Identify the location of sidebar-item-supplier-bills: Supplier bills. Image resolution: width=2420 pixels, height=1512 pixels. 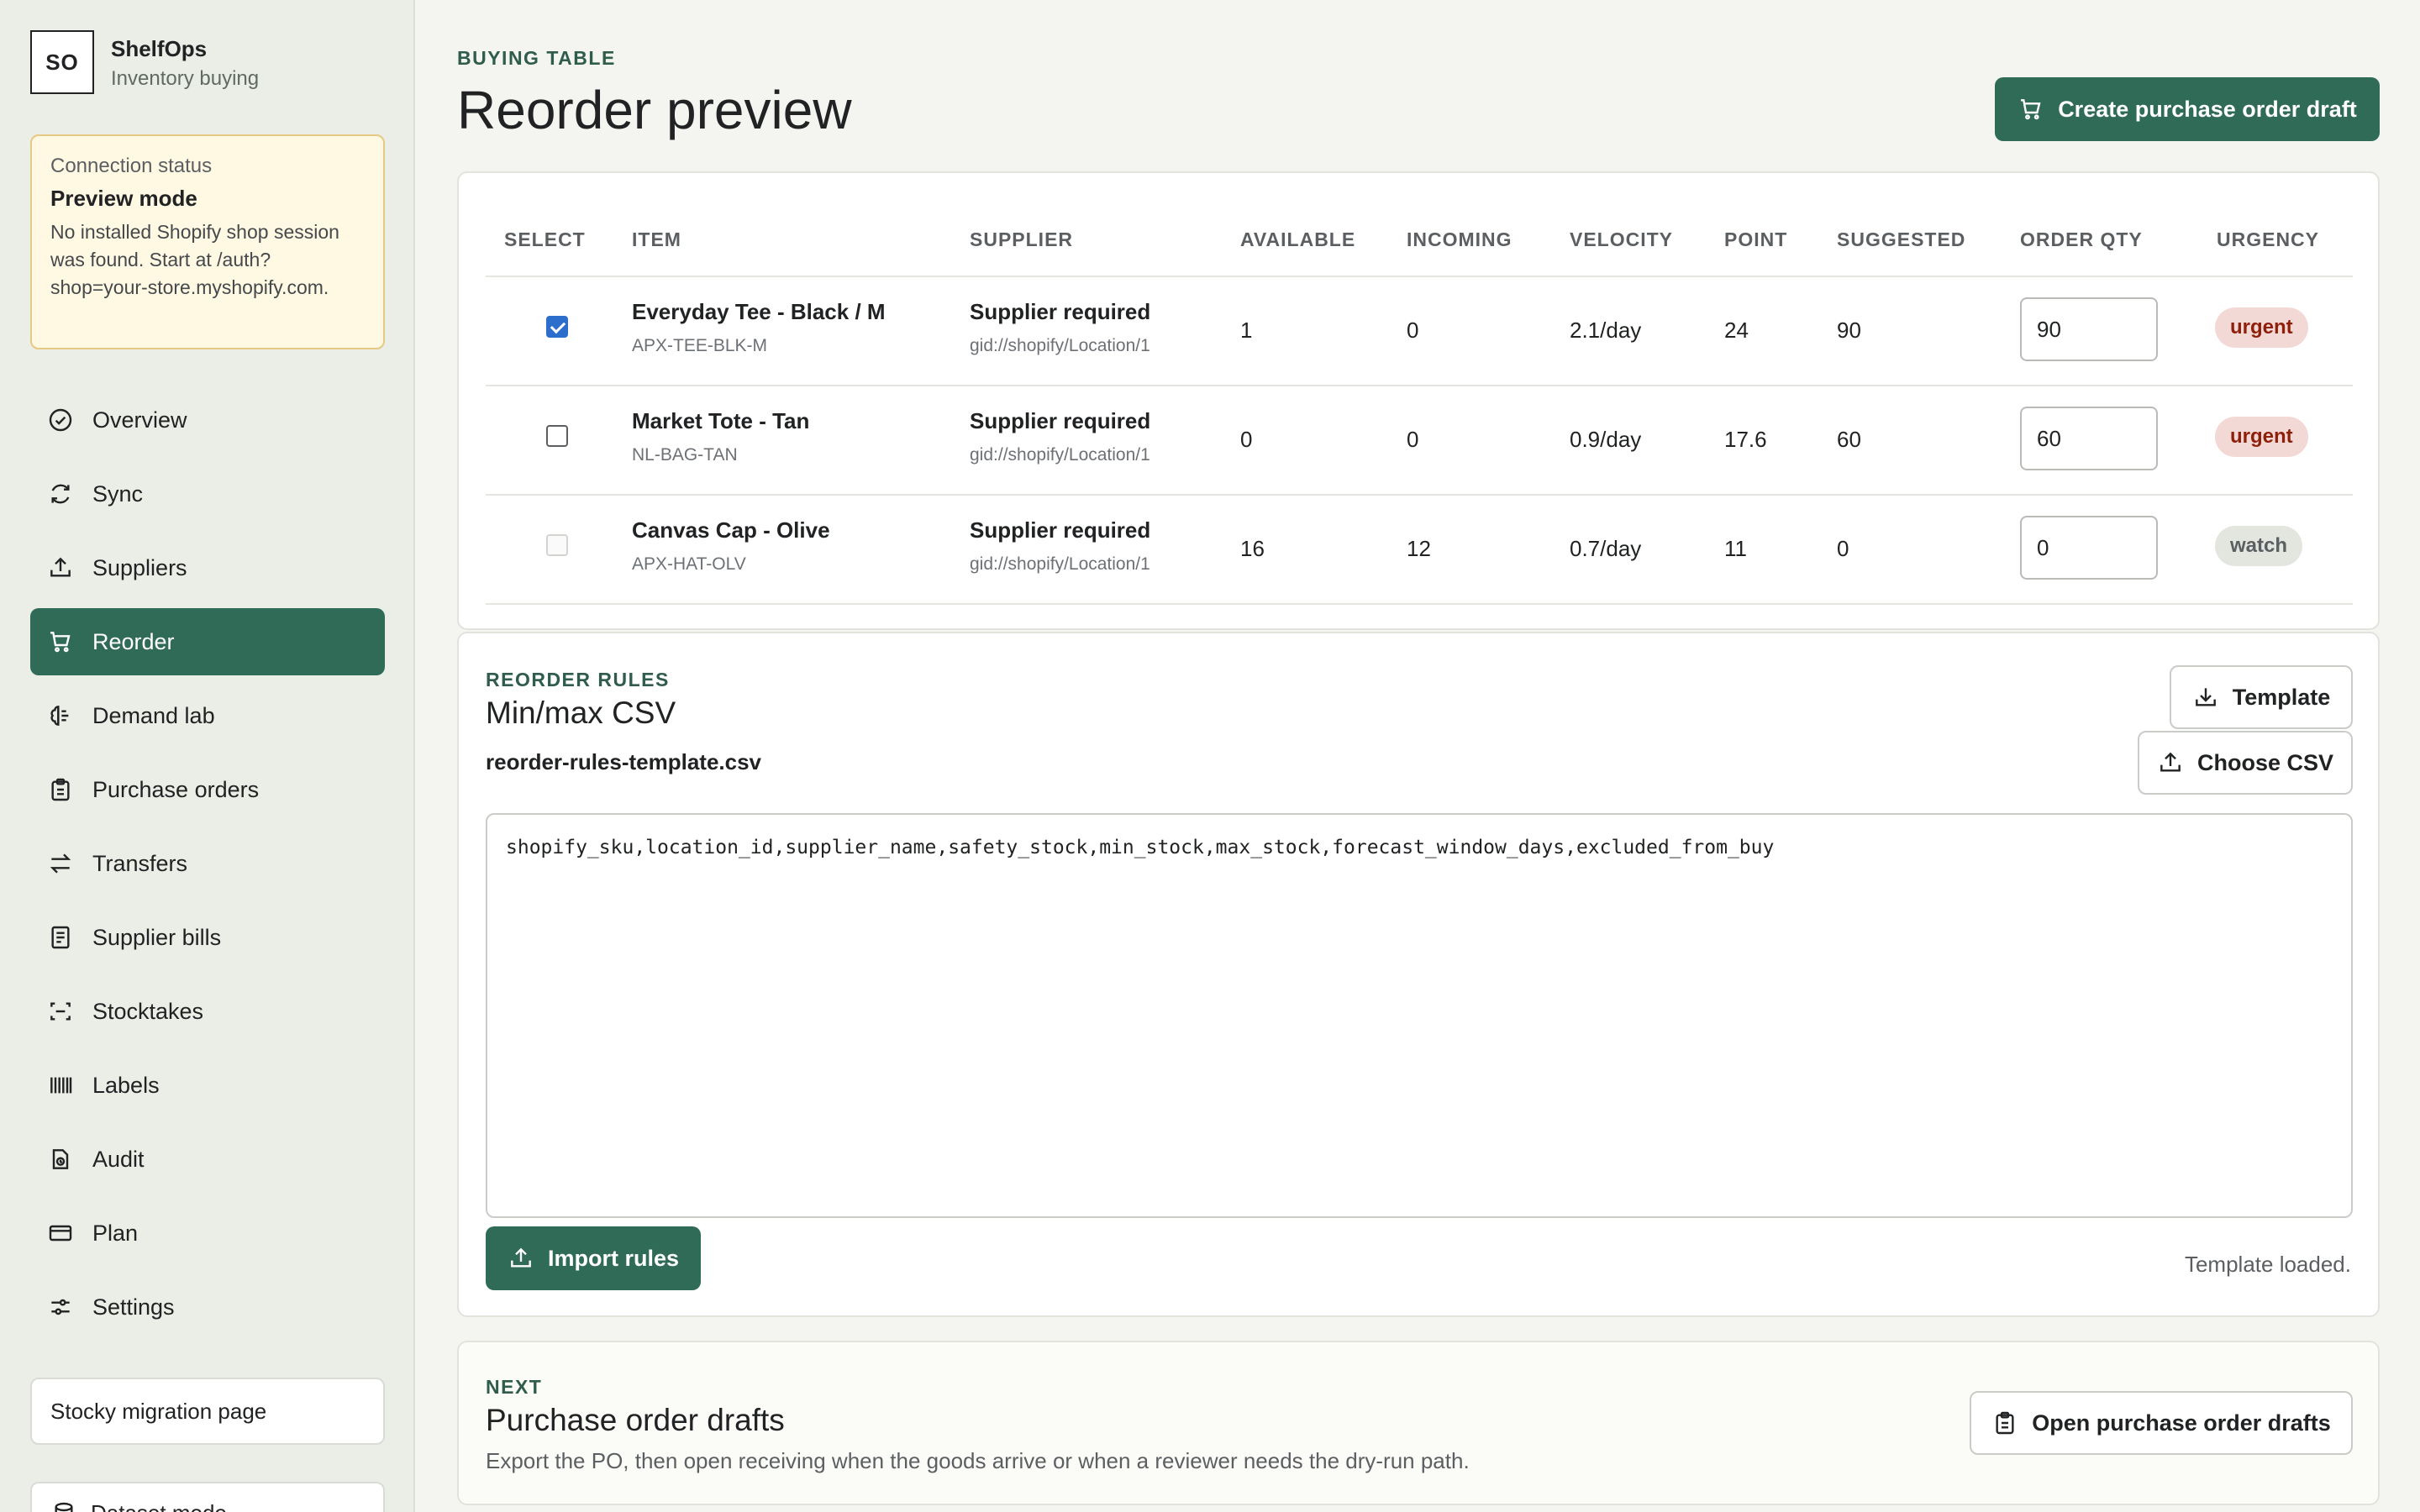
(207, 937).